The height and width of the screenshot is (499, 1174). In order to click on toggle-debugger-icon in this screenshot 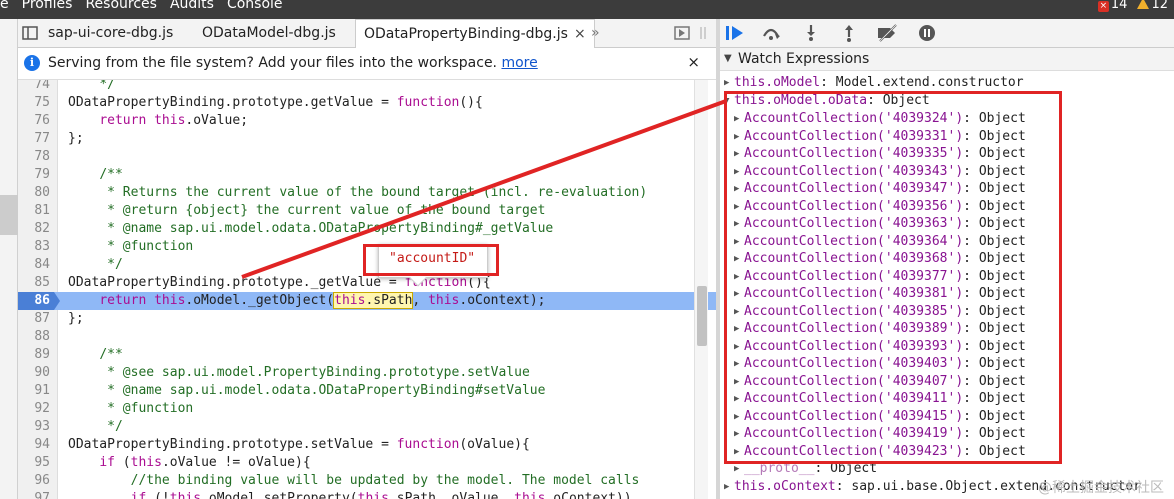, I will do `click(692, 33)`.